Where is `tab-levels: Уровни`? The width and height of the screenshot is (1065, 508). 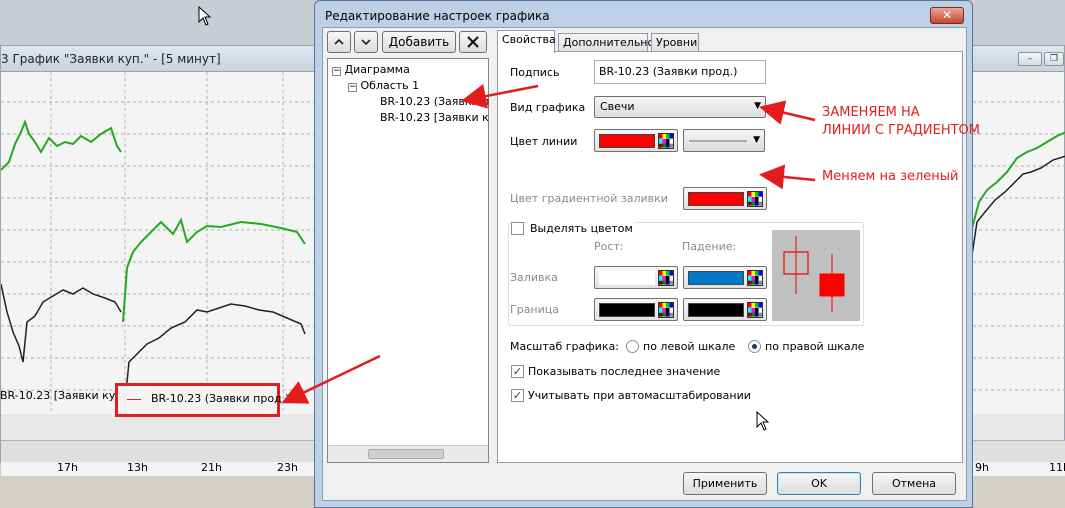
tab-levels: Уровни is located at coordinates (675, 42).